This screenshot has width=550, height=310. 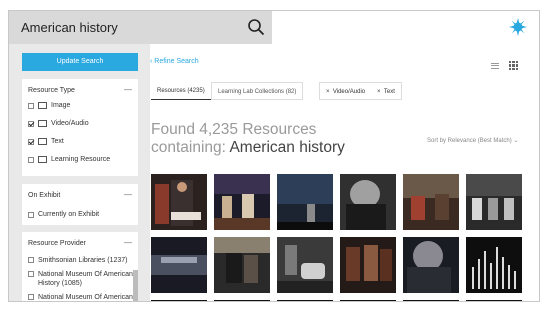 I want to click on grid-view-icon, so click(x=513, y=65).